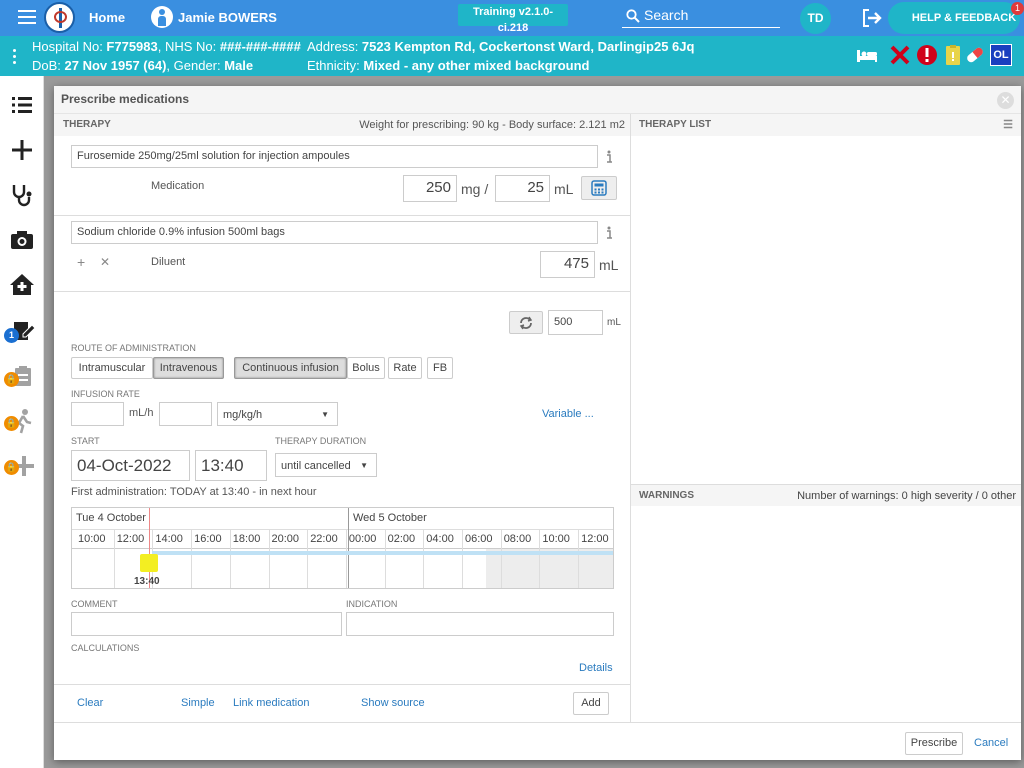  What do you see at coordinates (22, 285) in the screenshot?
I see `home-medical-icon` at bounding box center [22, 285].